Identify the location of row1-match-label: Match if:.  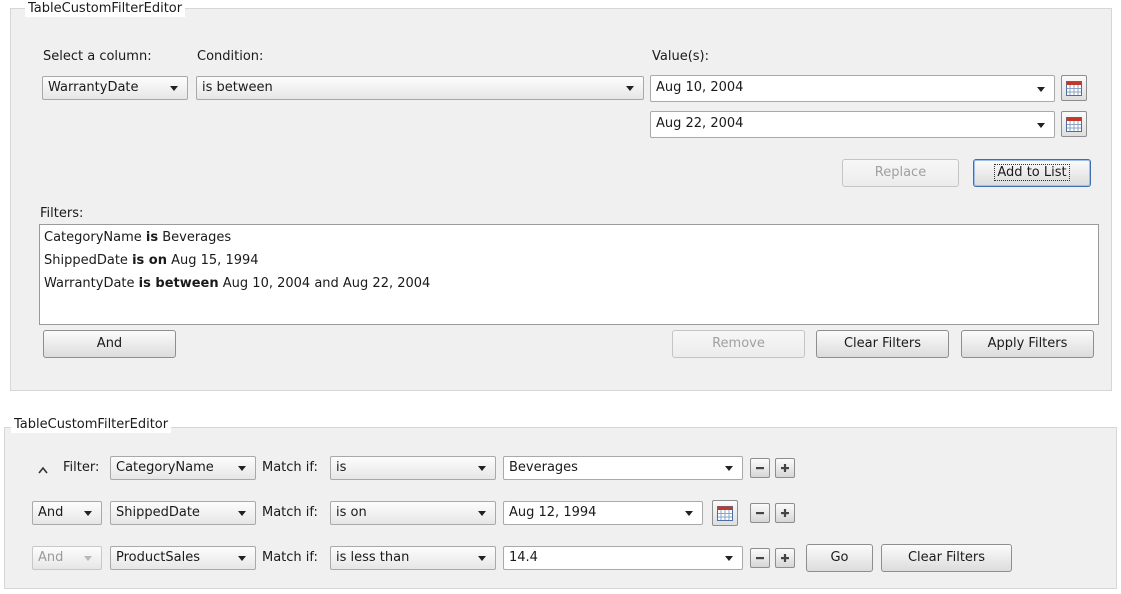
(290, 467).